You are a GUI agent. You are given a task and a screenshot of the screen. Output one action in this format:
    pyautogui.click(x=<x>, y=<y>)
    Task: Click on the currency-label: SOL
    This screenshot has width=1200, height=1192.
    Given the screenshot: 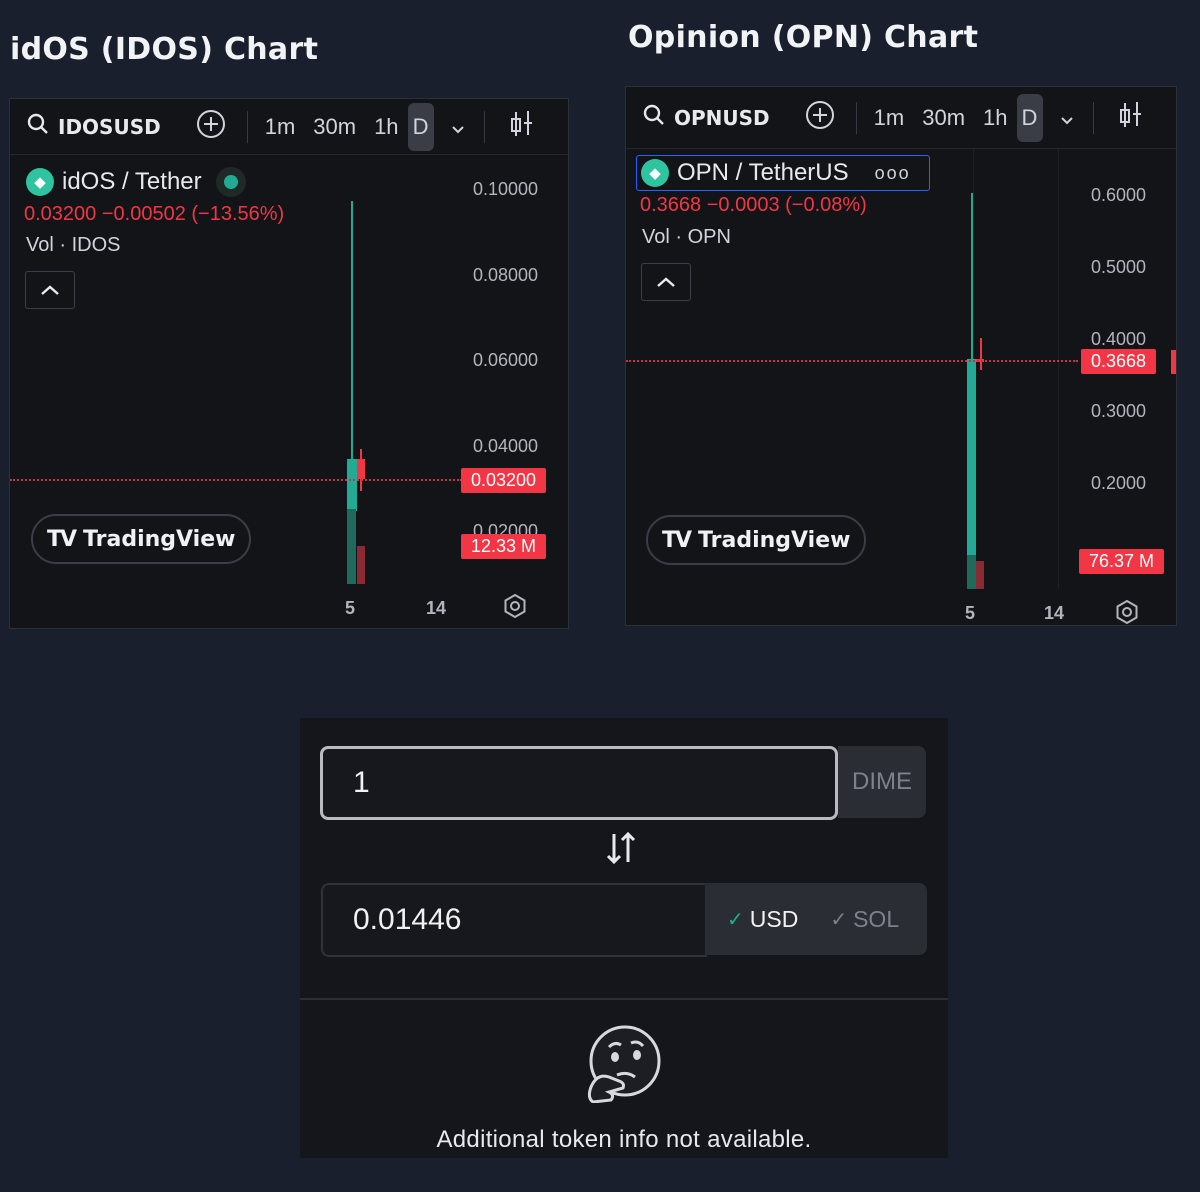 What is the action you would take?
    pyautogui.click(x=876, y=918)
    